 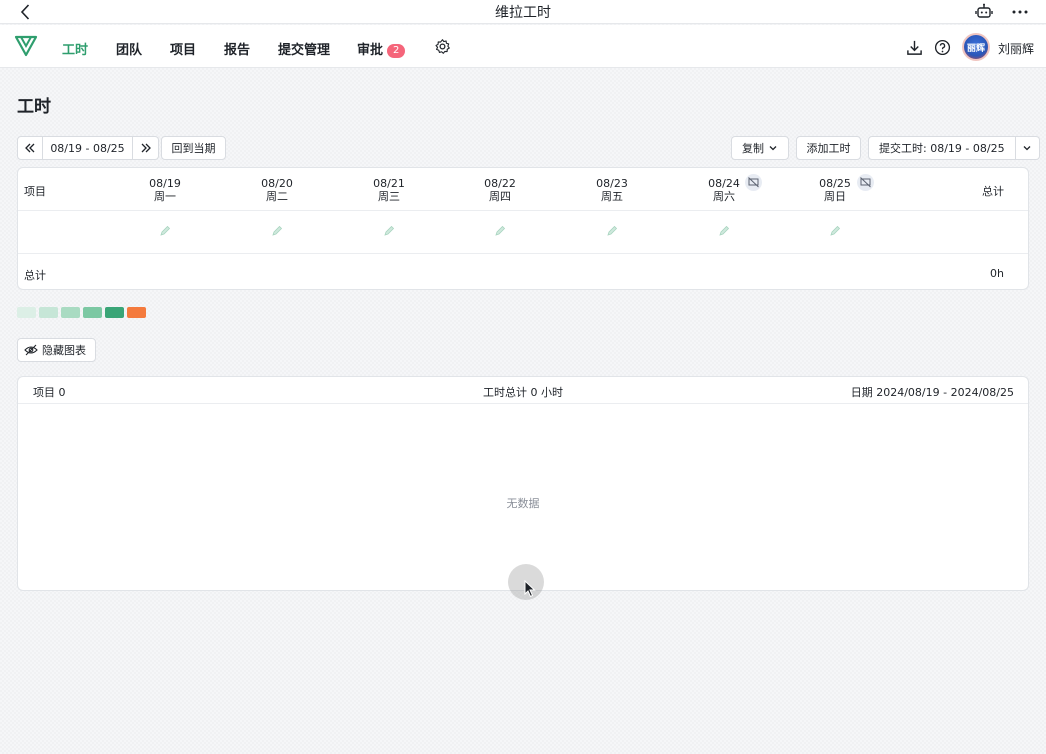 What do you see at coordinates (396, 51) in the screenshot?
I see `approvals-count-badge: 2` at bounding box center [396, 51].